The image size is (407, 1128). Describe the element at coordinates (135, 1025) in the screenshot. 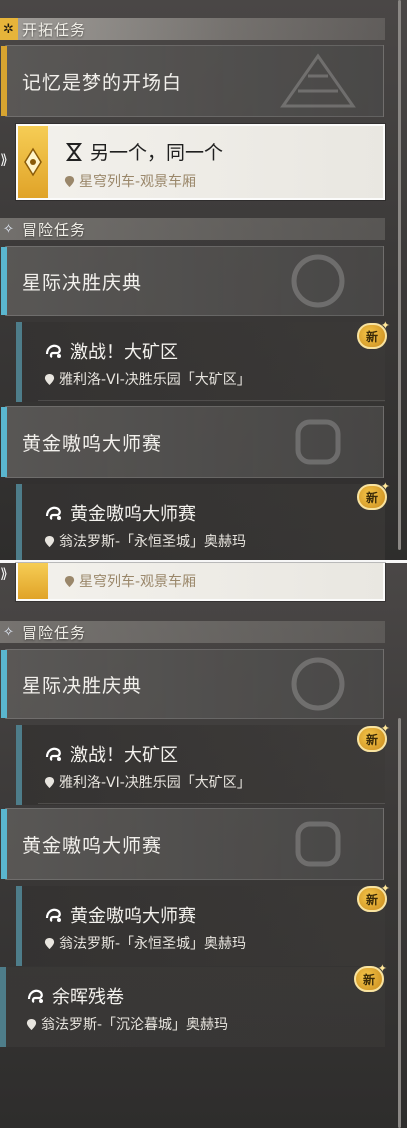

I see `location-text: 翁法罗斯-「沉沦暮城」奥赫玛` at that location.